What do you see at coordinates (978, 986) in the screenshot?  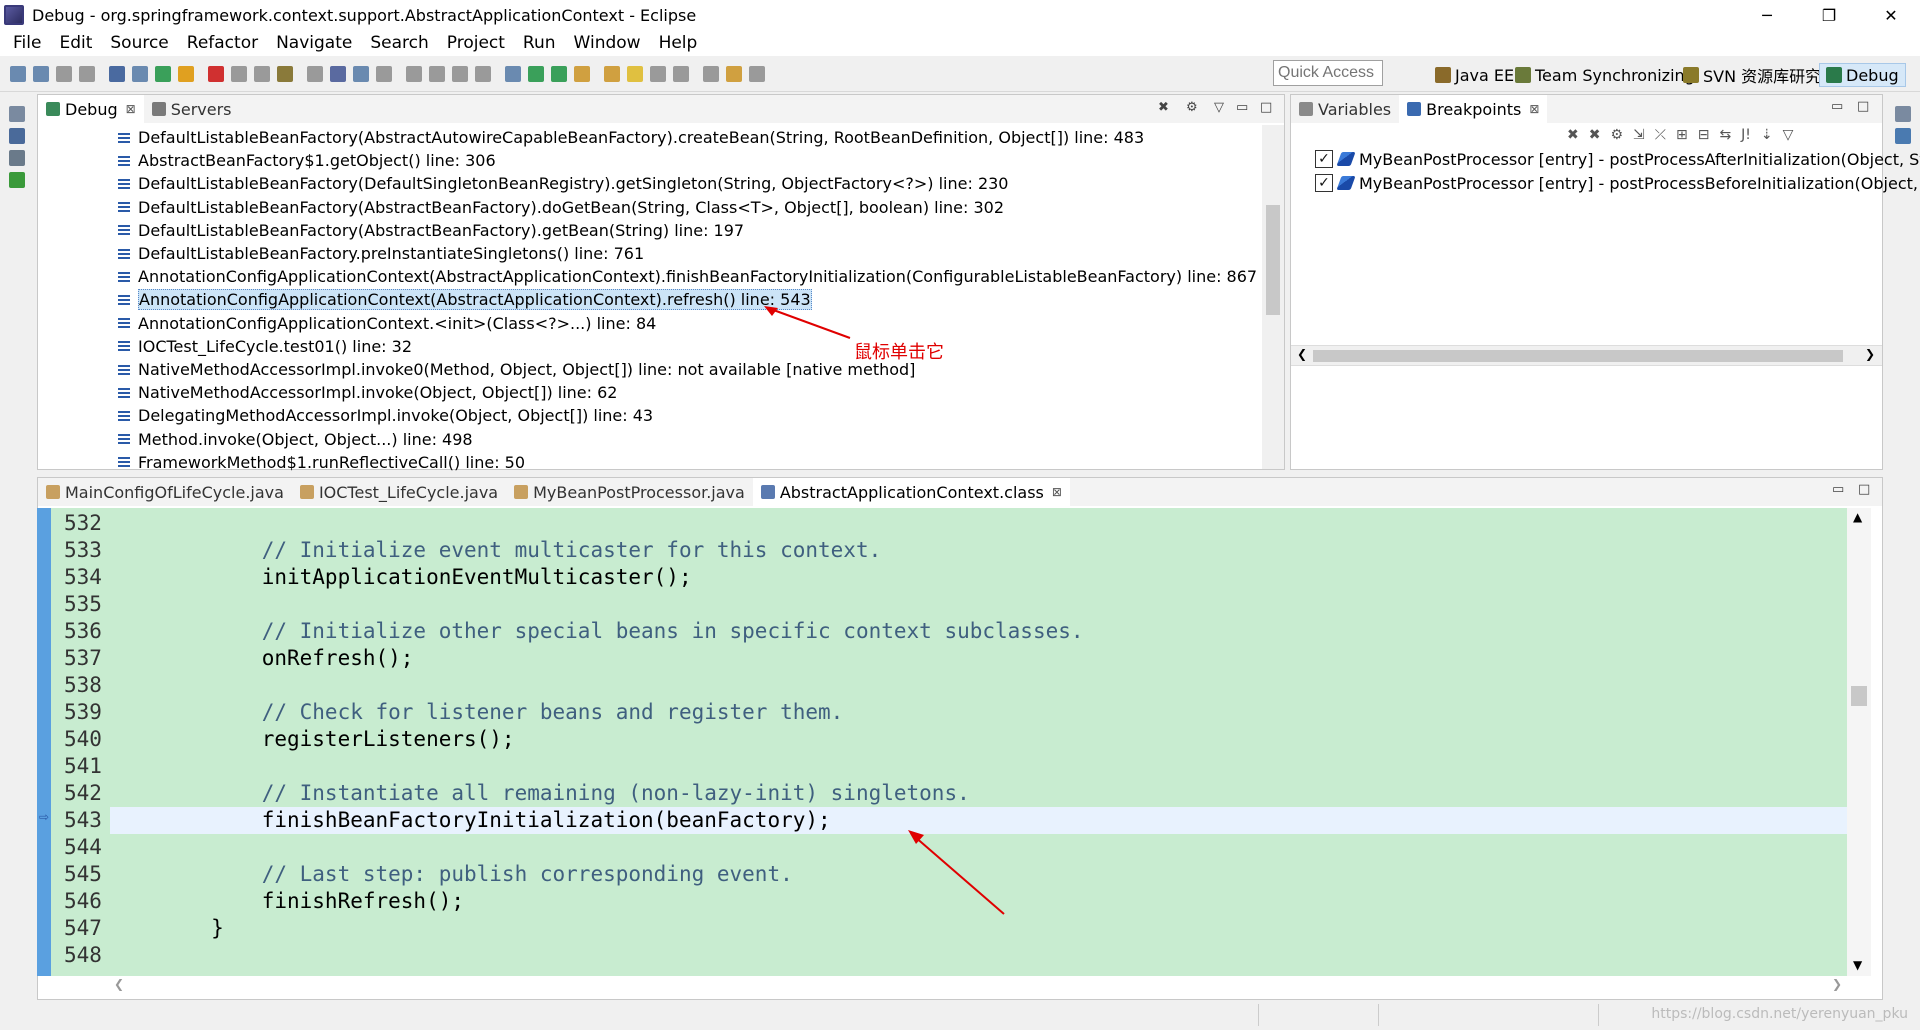 I see `editor-hscrollbar: ❮ ❯` at bounding box center [978, 986].